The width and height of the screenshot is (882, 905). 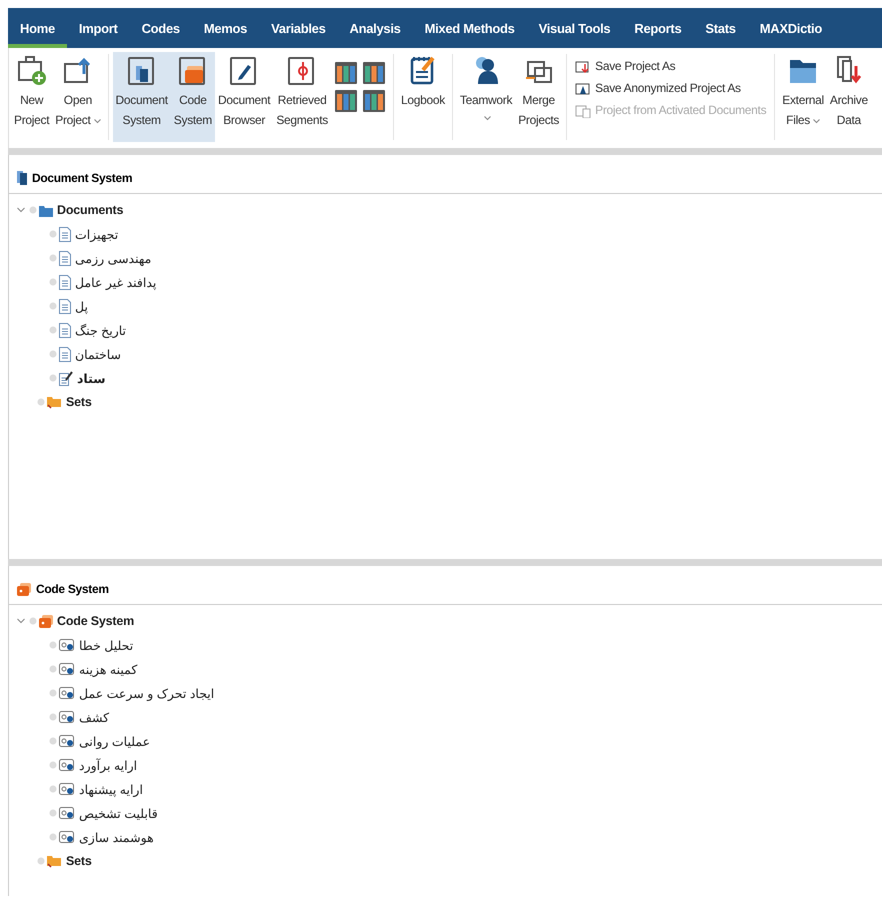 I want to click on tree-item: تحلیل خطا, so click(x=448, y=645).